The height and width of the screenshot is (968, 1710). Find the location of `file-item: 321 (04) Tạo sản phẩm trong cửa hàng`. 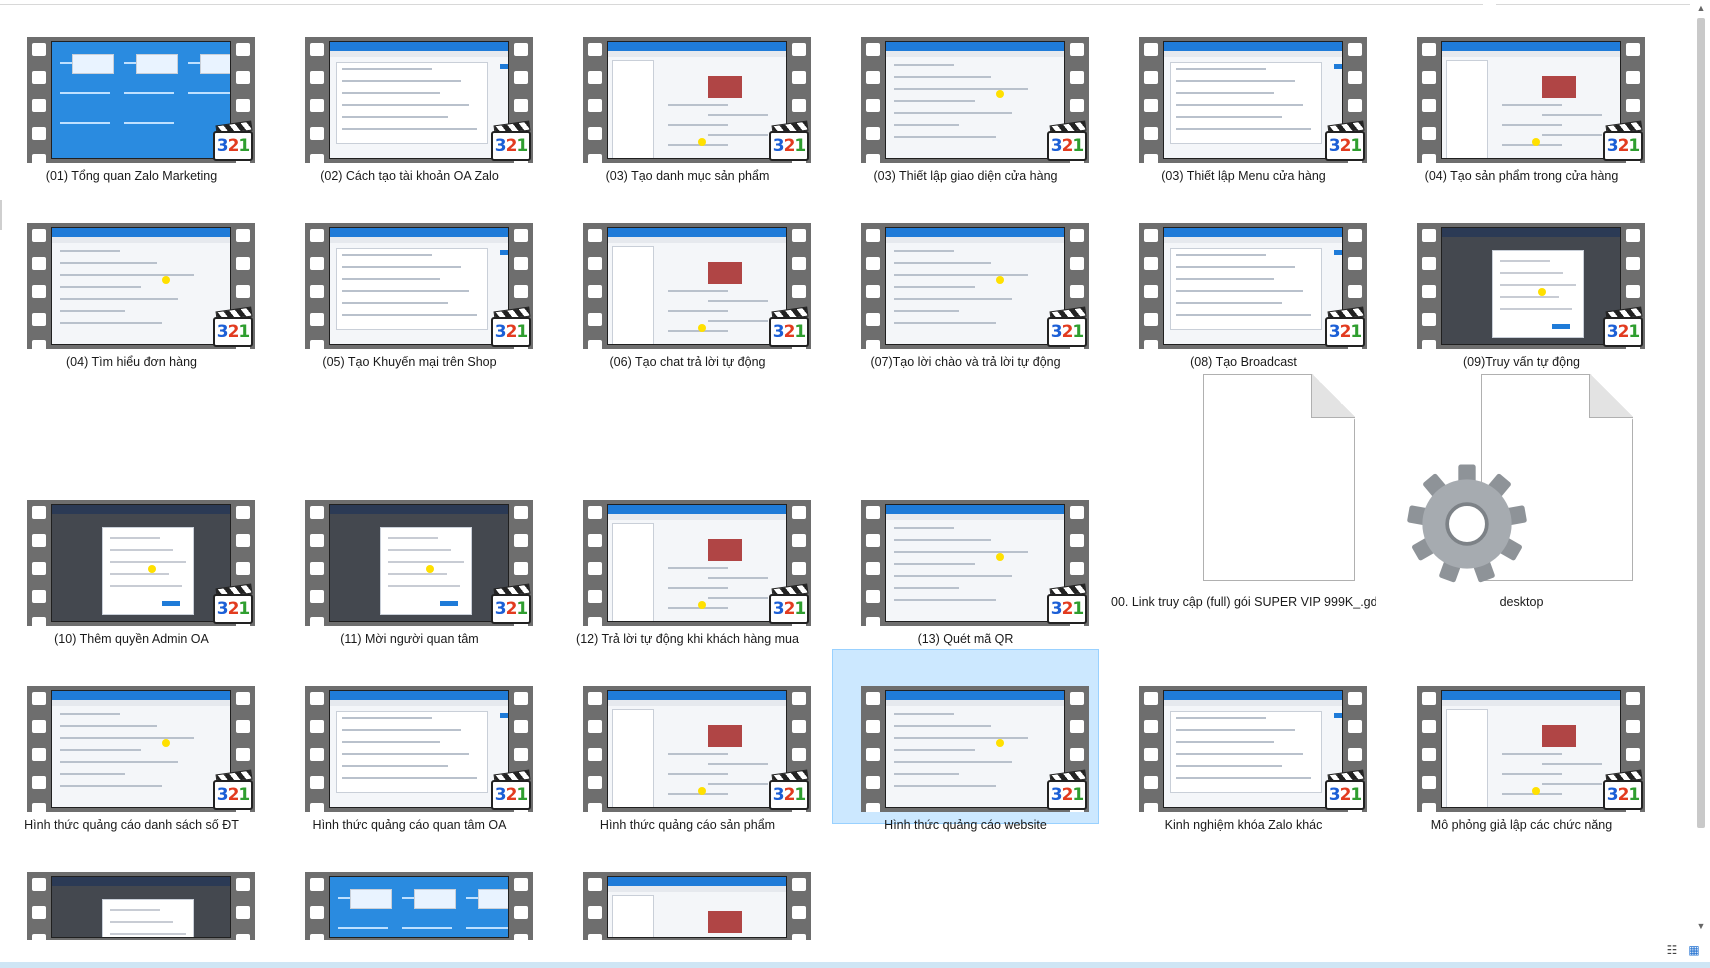

file-item: 321 (04) Tạo sản phẩm trong cửa hàng is located at coordinates (1521, 91).